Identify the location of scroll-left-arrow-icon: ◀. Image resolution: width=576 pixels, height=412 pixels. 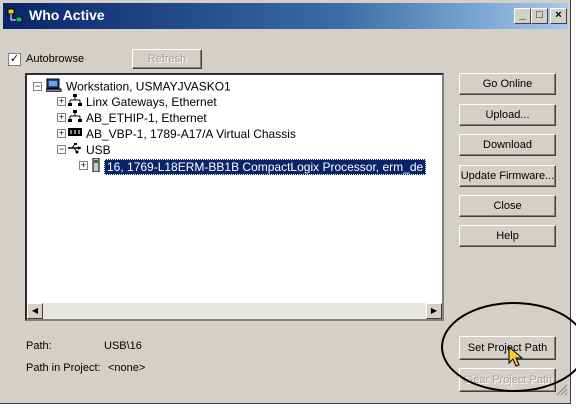
(35, 311).